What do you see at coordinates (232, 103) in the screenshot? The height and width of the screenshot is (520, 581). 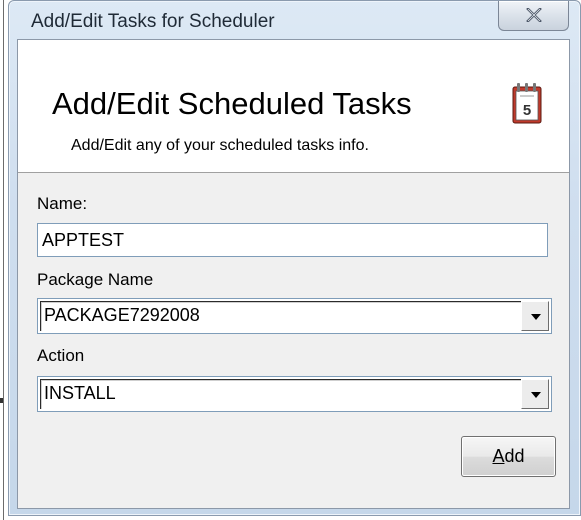 I see `header-title: Add/Edit Scheduled Tasks` at bounding box center [232, 103].